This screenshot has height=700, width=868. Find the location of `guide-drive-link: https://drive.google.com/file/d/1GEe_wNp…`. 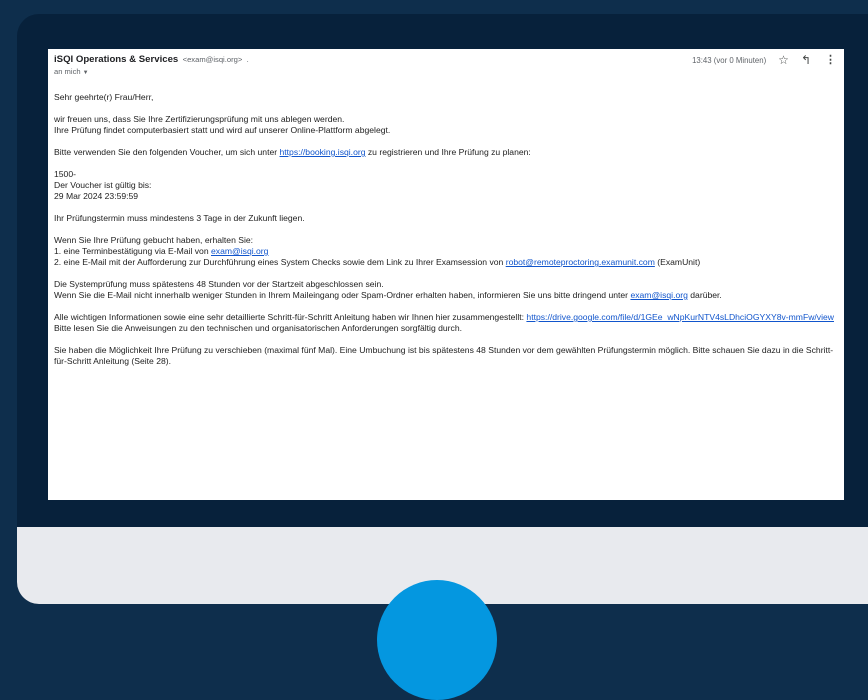

guide-drive-link: https://drive.google.com/file/d/1GEe_wNp… is located at coordinates (680, 317).